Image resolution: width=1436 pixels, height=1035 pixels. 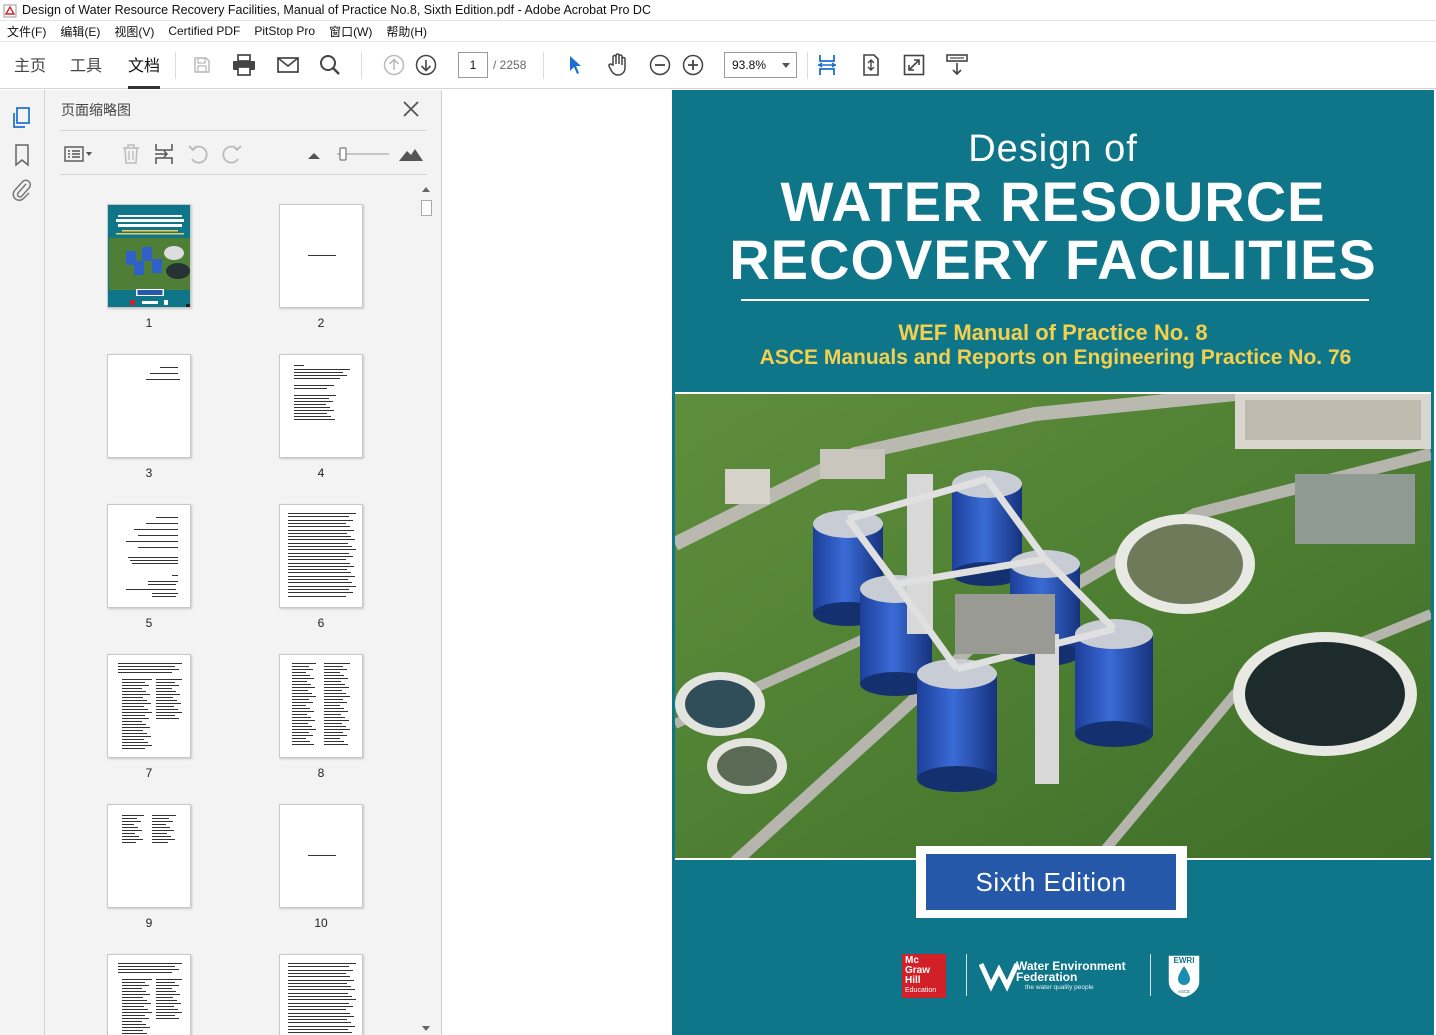 What do you see at coordinates (330, 65) in the screenshot?
I see `search-icon` at bounding box center [330, 65].